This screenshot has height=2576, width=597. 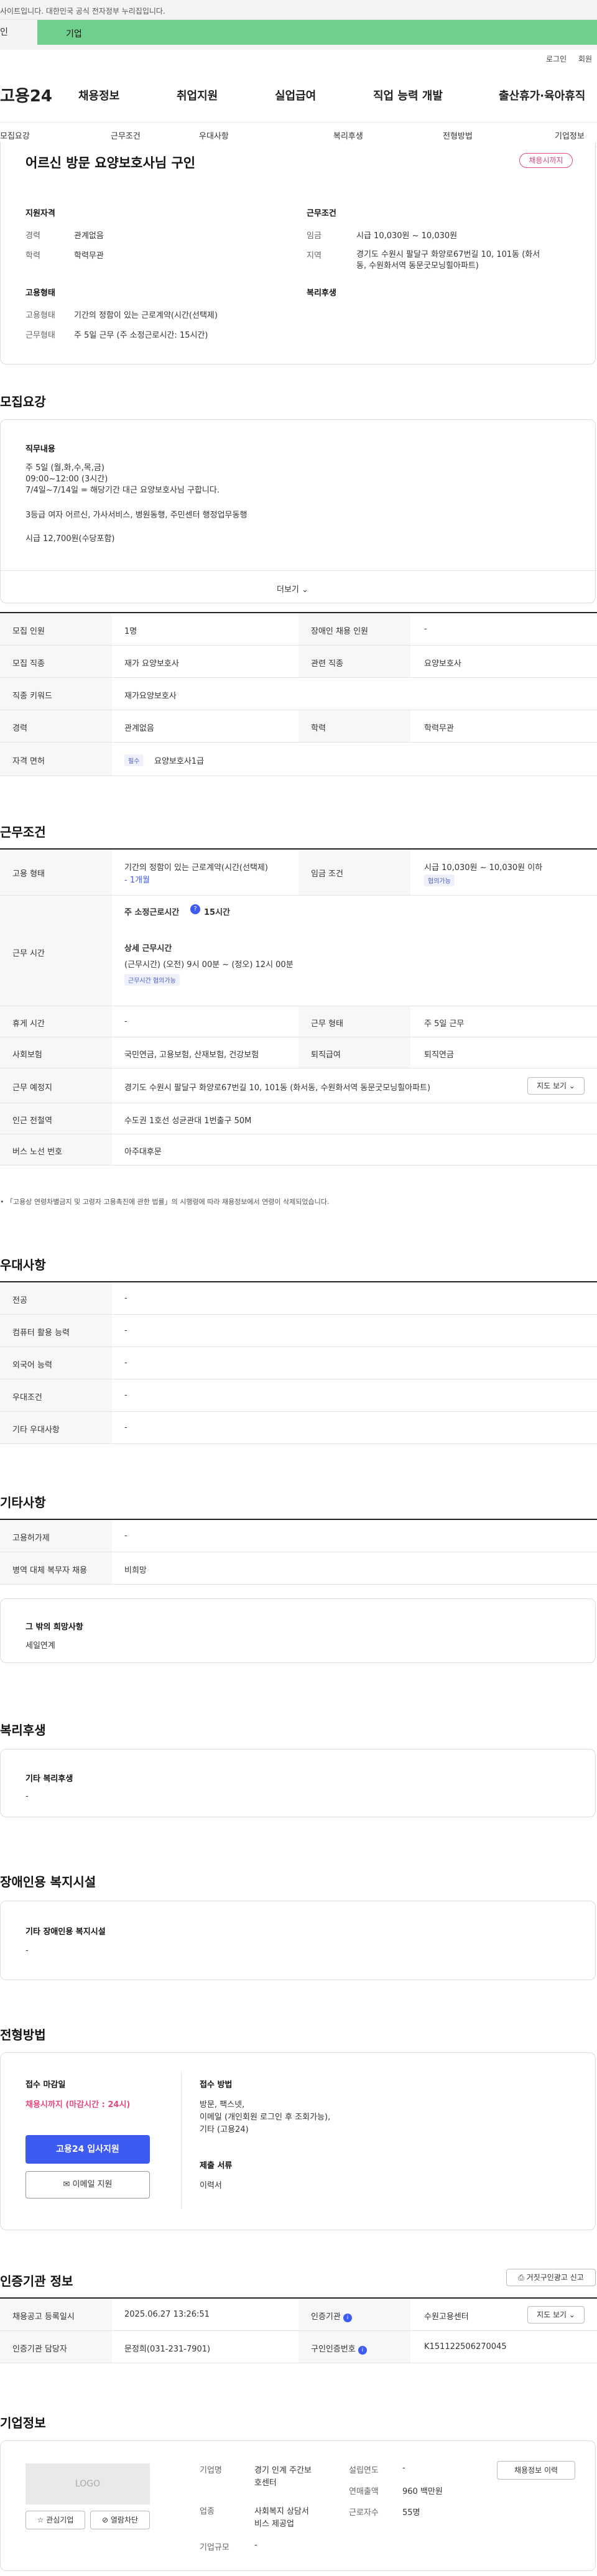 What do you see at coordinates (298, 1783) in the screenshot?
I see `welfare-card: 기타 복리후생 -` at bounding box center [298, 1783].